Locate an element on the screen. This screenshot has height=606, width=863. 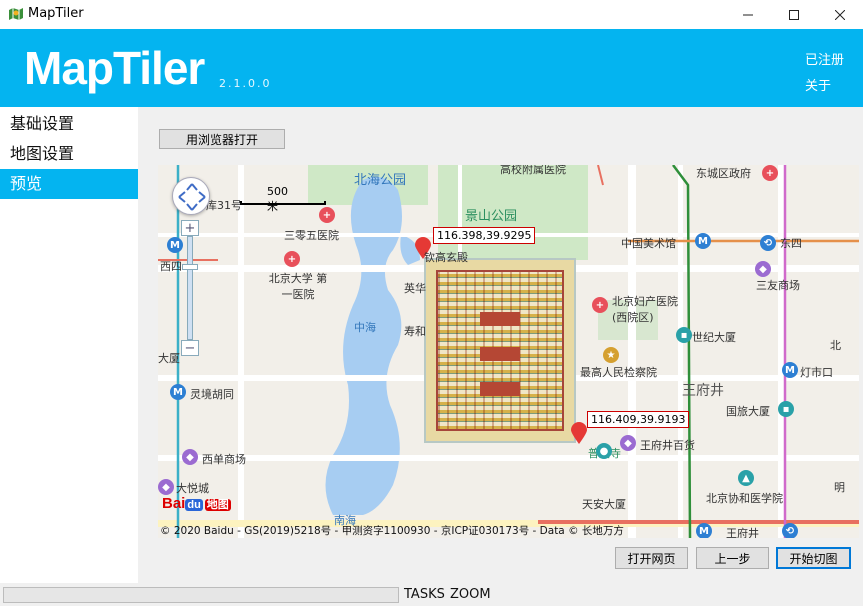
map-label: 王府井百货 is located at coordinates (667, 445).